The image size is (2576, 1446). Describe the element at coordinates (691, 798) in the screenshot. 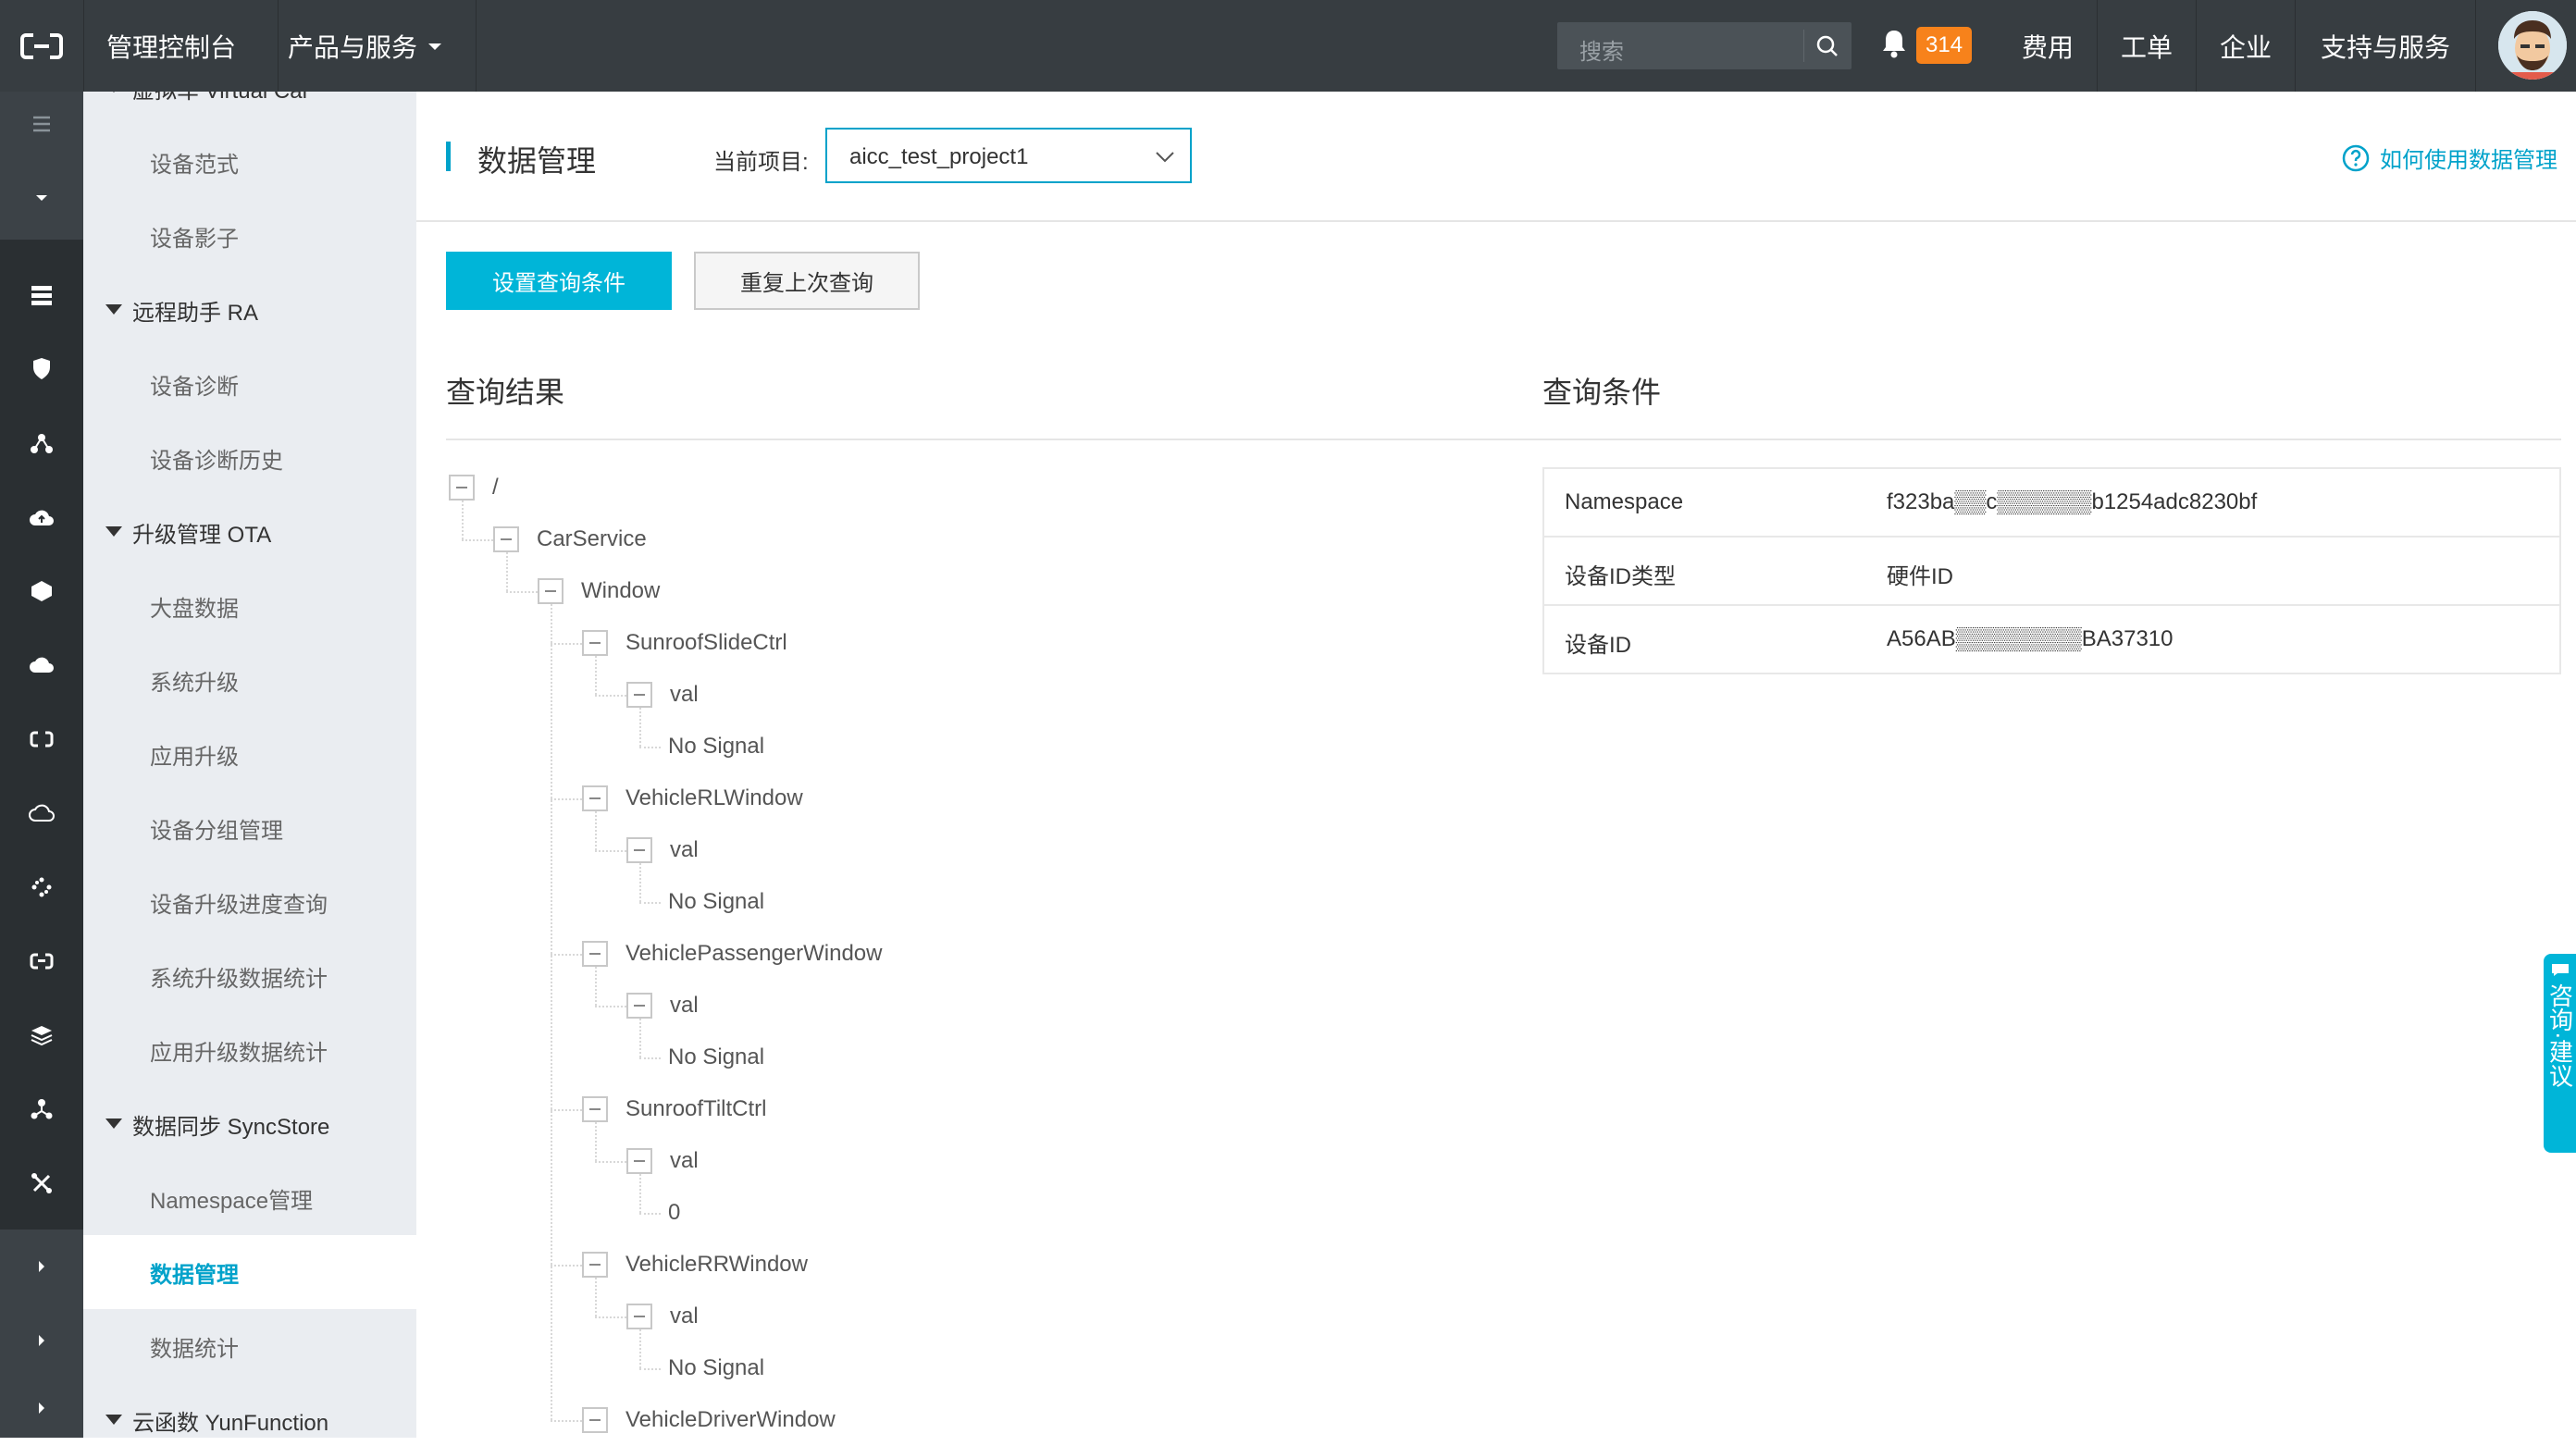

I see `tree-node: VehicleRLWindow` at that location.